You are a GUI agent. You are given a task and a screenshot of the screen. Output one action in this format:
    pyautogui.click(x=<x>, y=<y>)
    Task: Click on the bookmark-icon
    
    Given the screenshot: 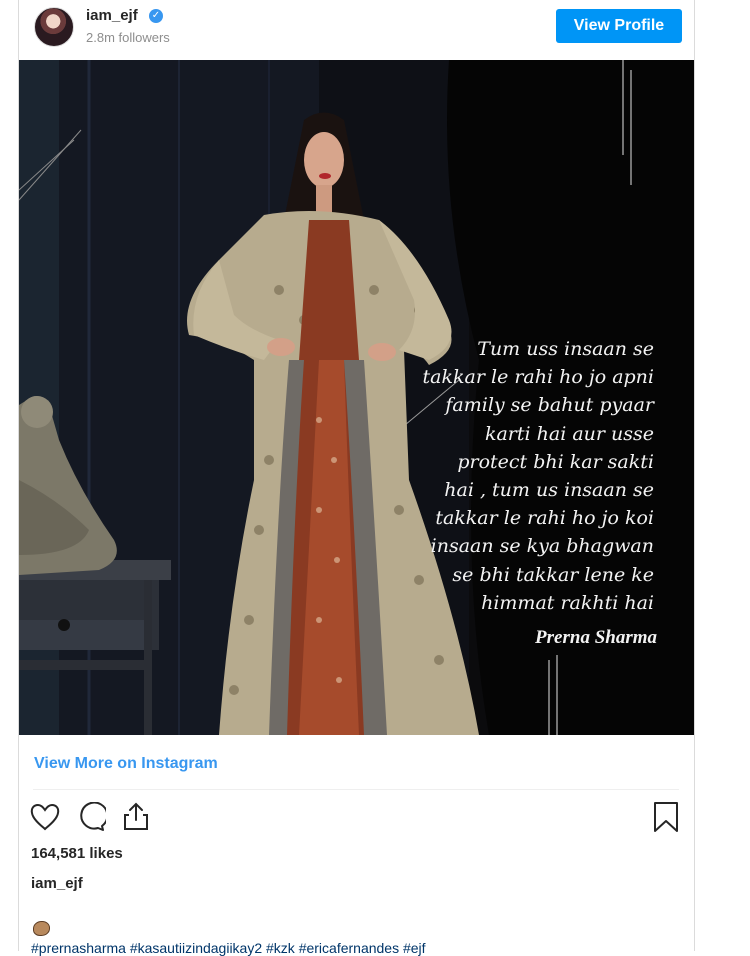 What is the action you would take?
    pyautogui.click(x=666, y=817)
    